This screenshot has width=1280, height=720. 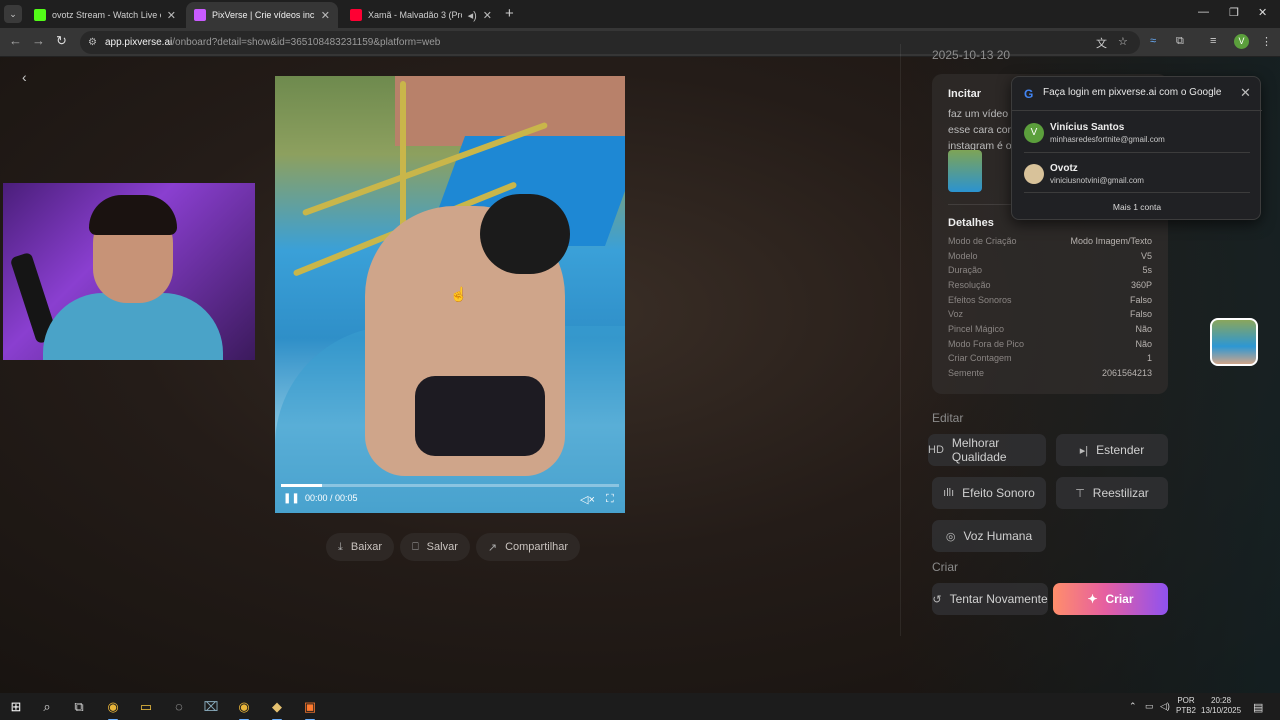 I want to click on download-button: ⤓ Baixar, so click(x=360, y=547).